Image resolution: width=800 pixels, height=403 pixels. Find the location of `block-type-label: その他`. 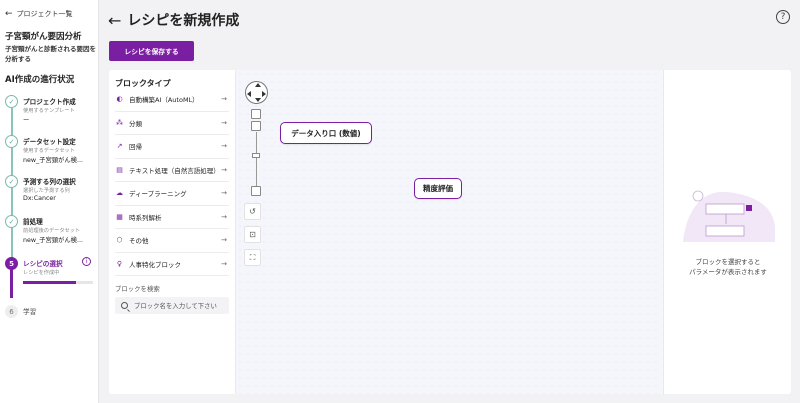

block-type-label: その他 is located at coordinates (139, 241).